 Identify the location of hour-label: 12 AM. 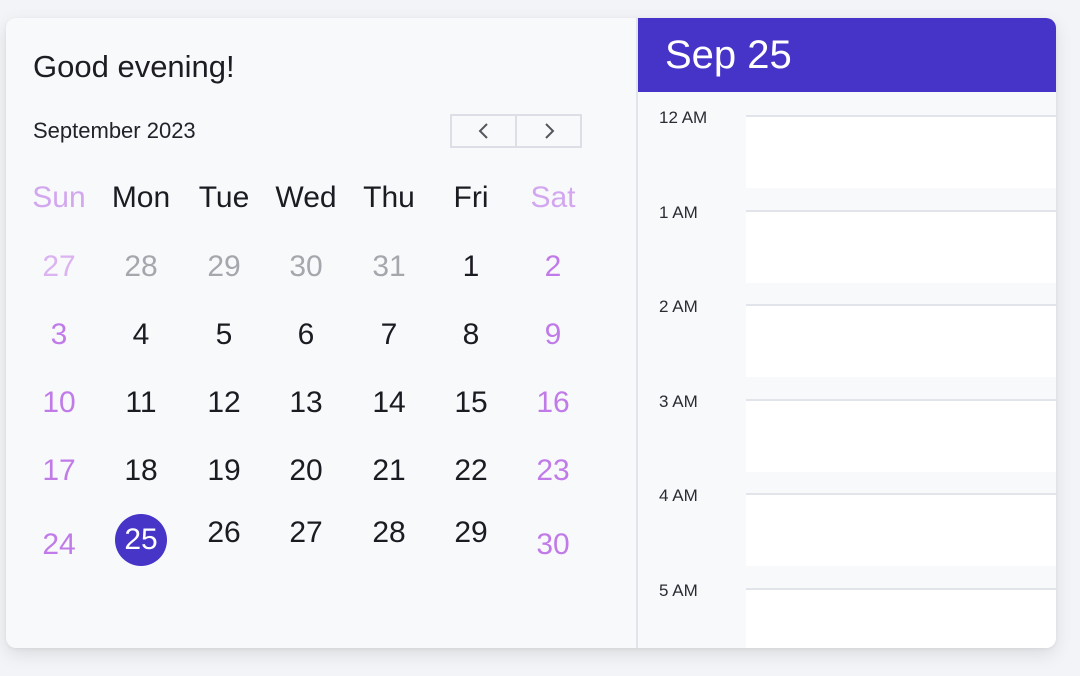
(683, 117).